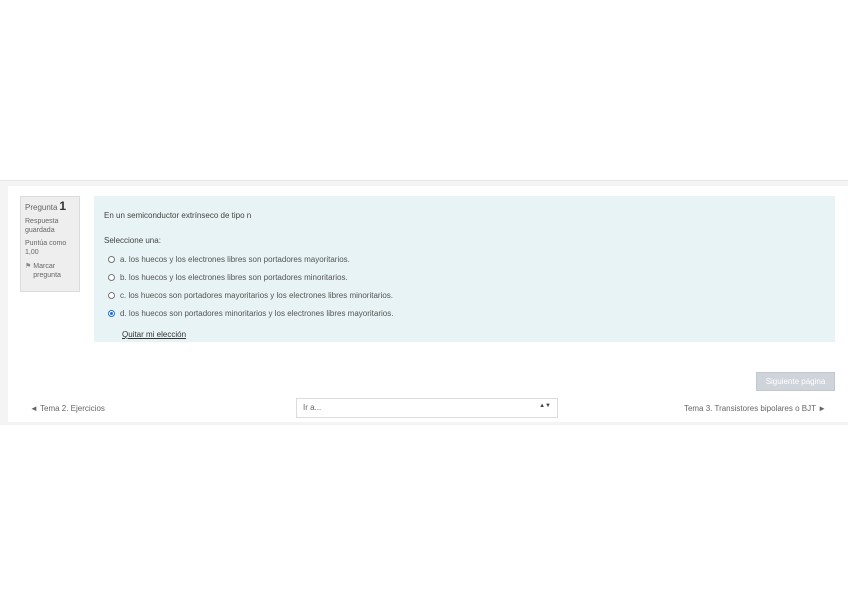  Describe the element at coordinates (795, 381) in the screenshot. I see `next-page-button: Siguiente página` at that location.